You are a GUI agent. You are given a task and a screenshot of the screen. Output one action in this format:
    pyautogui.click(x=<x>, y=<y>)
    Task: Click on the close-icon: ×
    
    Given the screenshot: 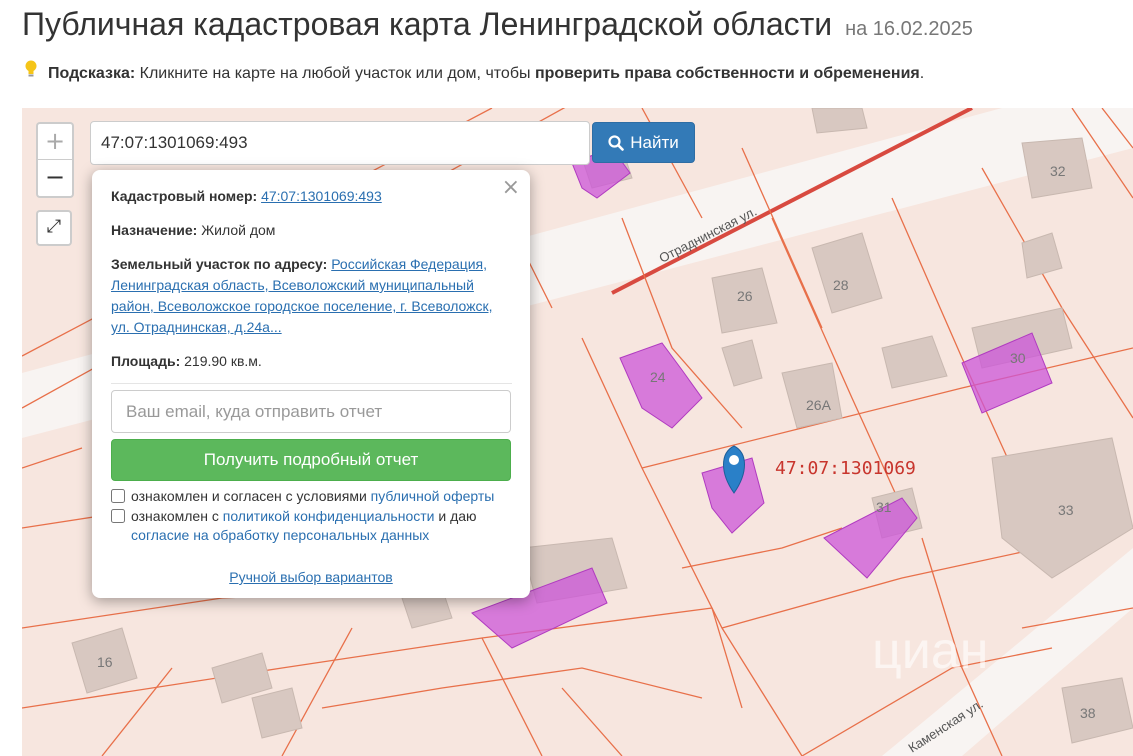 What is the action you would take?
    pyautogui.click(x=511, y=188)
    